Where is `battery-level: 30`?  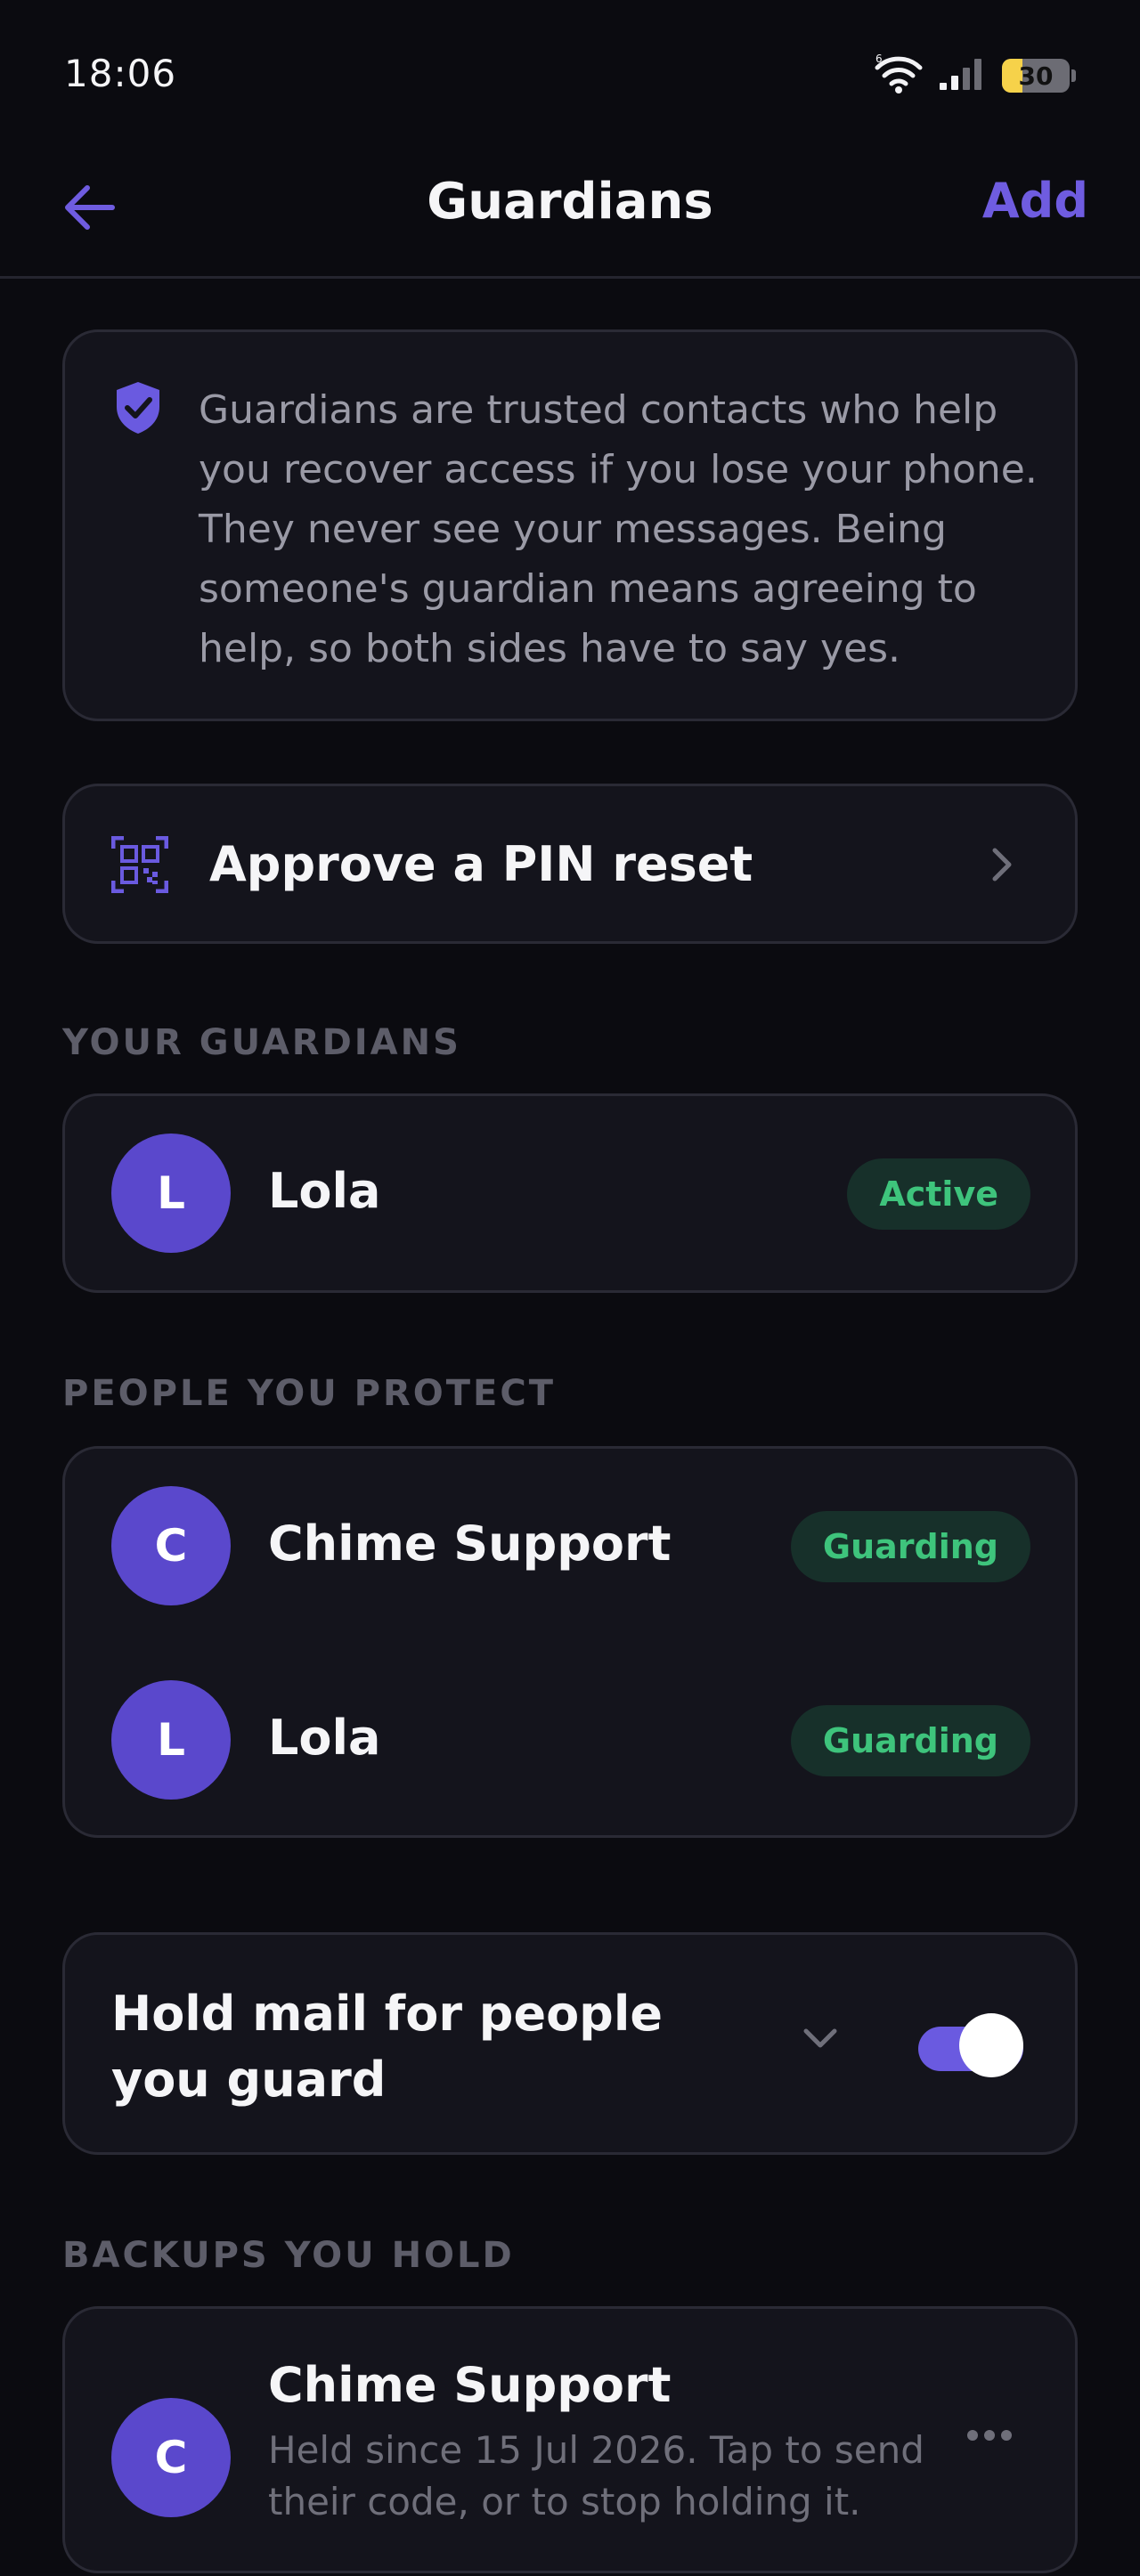
battery-level: 30 is located at coordinates (1036, 76).